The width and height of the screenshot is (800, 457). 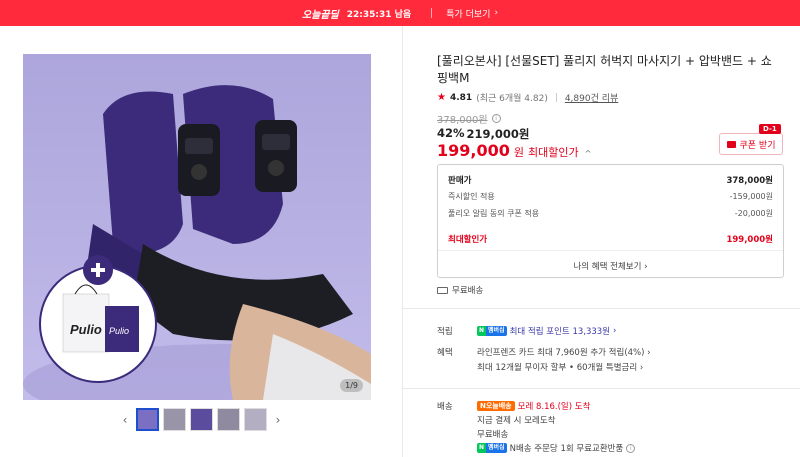 I want to click on instant-discount-label: 즉시할인 적용, so click(x=471, y=196).